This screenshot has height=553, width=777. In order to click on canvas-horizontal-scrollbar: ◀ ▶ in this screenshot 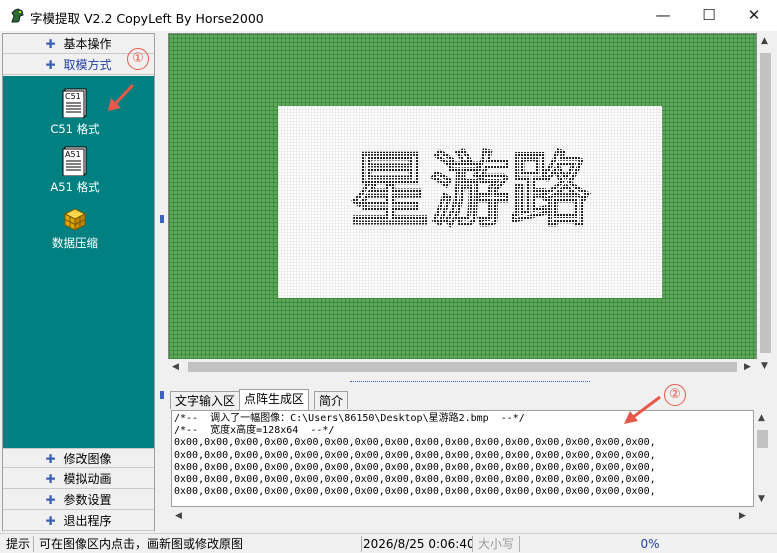, I will do `click(462, 367)`.